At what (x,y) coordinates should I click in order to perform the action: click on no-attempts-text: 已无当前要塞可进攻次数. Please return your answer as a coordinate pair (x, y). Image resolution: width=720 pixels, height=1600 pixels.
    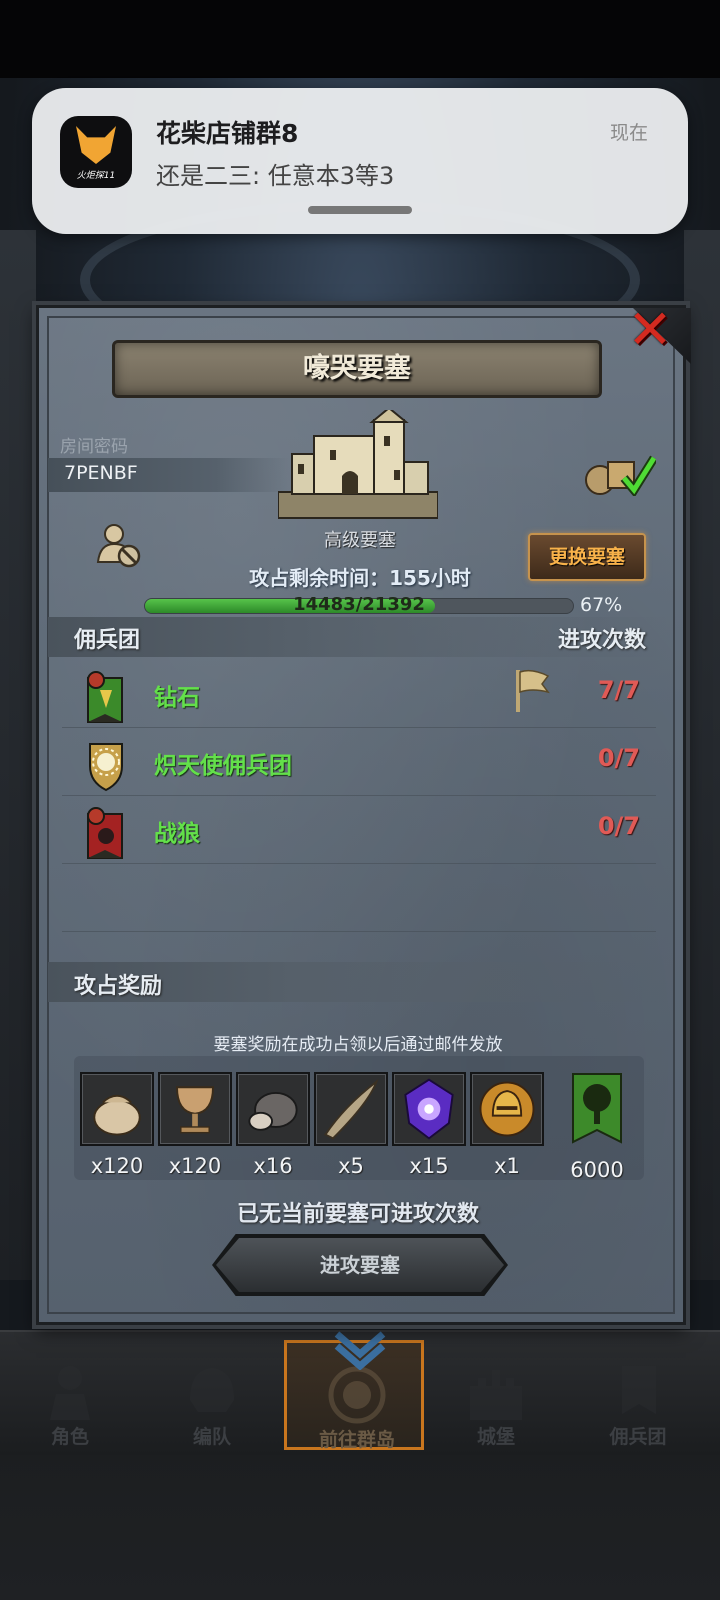
    Looking at the image, I should click on (357, 1214).